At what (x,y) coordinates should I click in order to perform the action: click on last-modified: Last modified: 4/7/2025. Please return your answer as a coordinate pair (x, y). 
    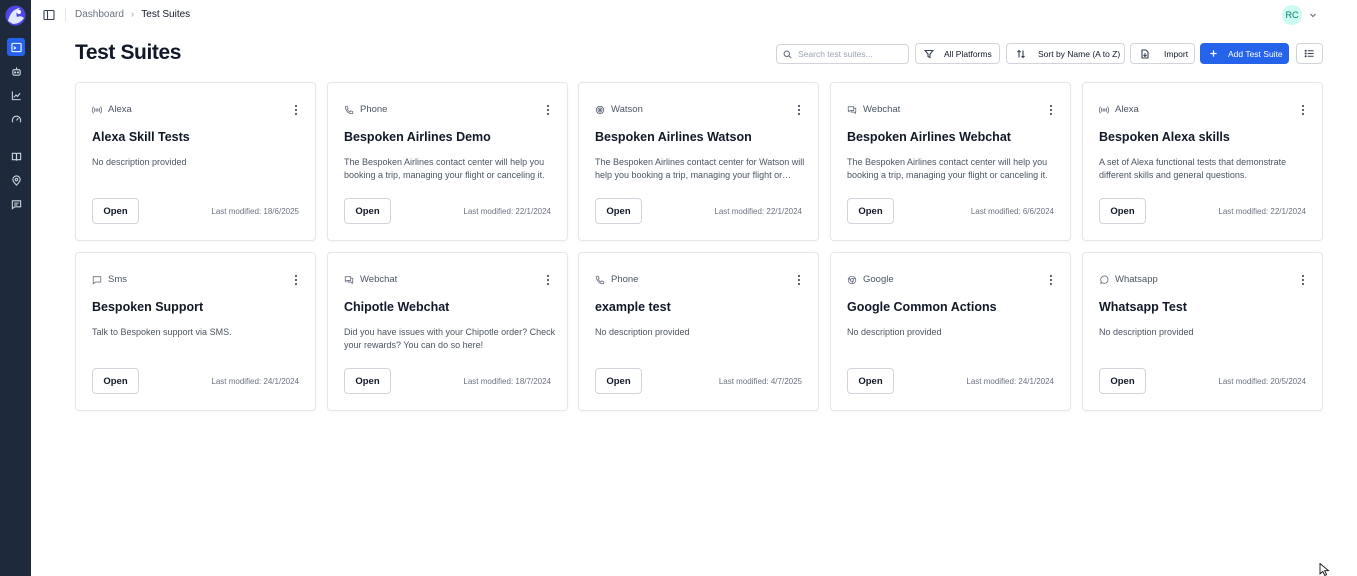
    Looking at the image, I should click on (760, 381).